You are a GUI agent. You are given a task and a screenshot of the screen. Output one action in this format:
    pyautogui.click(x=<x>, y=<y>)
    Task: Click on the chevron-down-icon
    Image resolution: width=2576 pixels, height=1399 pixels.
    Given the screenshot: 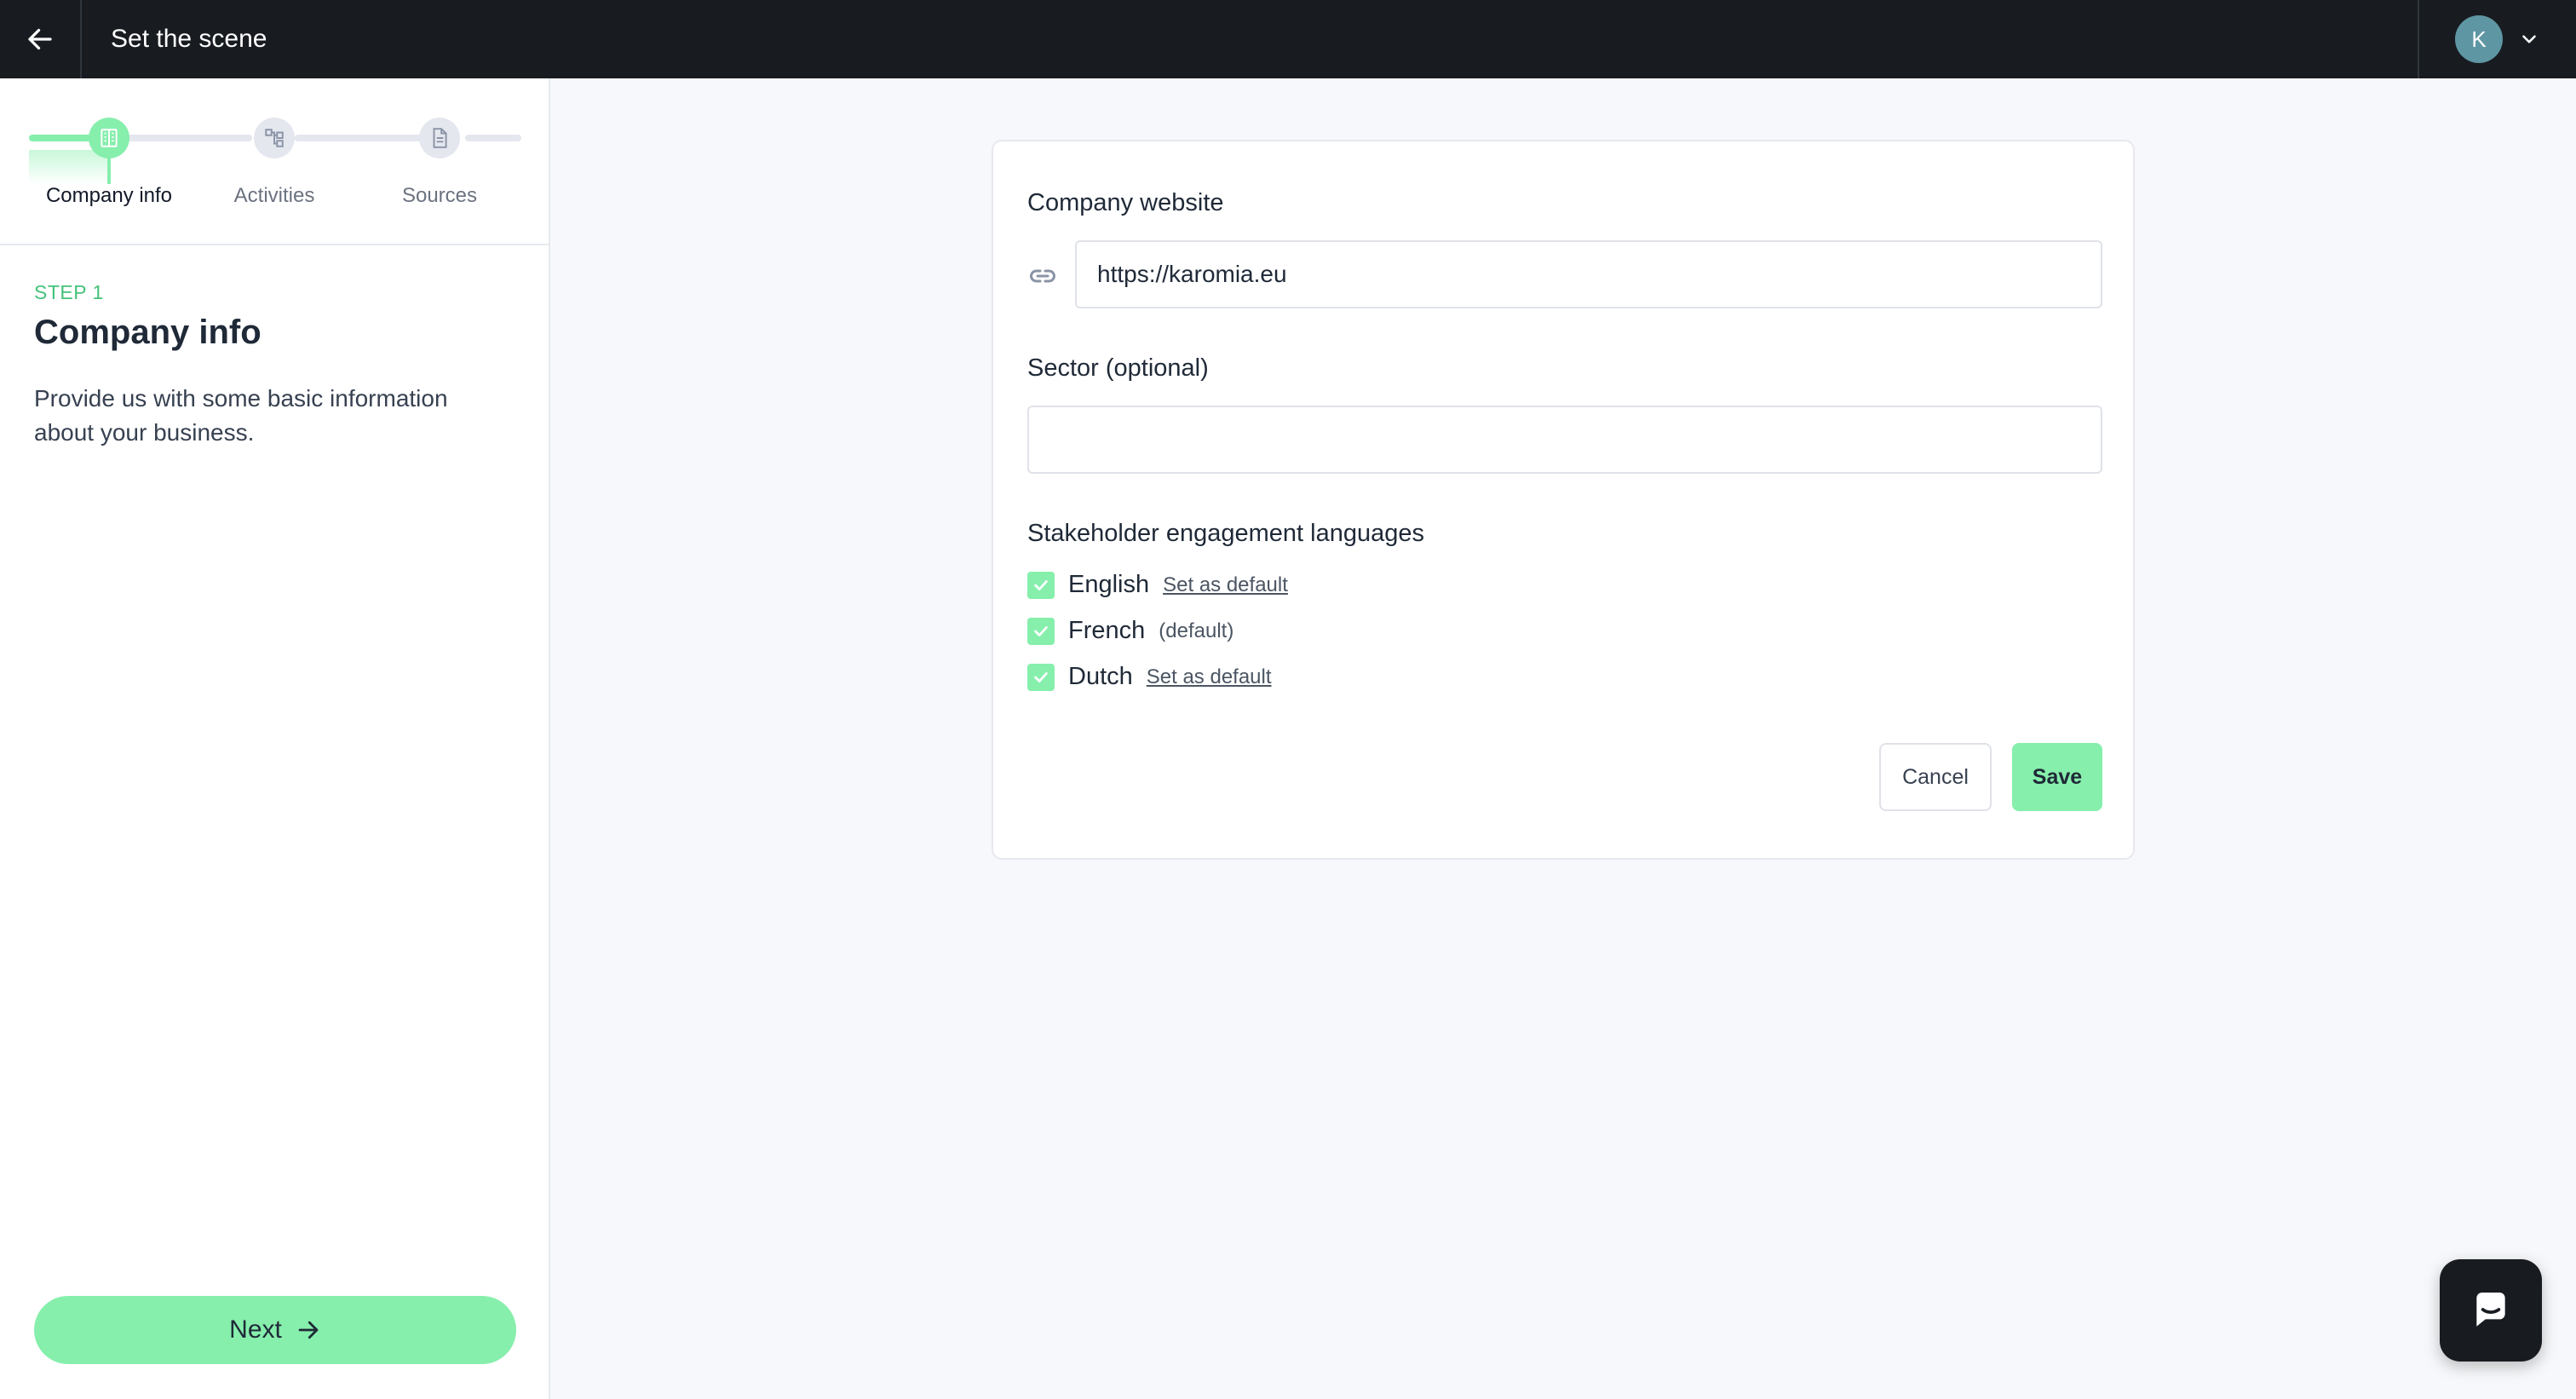 What is the action you would take?
    pyautogui.click(x=2529, y=39)
    